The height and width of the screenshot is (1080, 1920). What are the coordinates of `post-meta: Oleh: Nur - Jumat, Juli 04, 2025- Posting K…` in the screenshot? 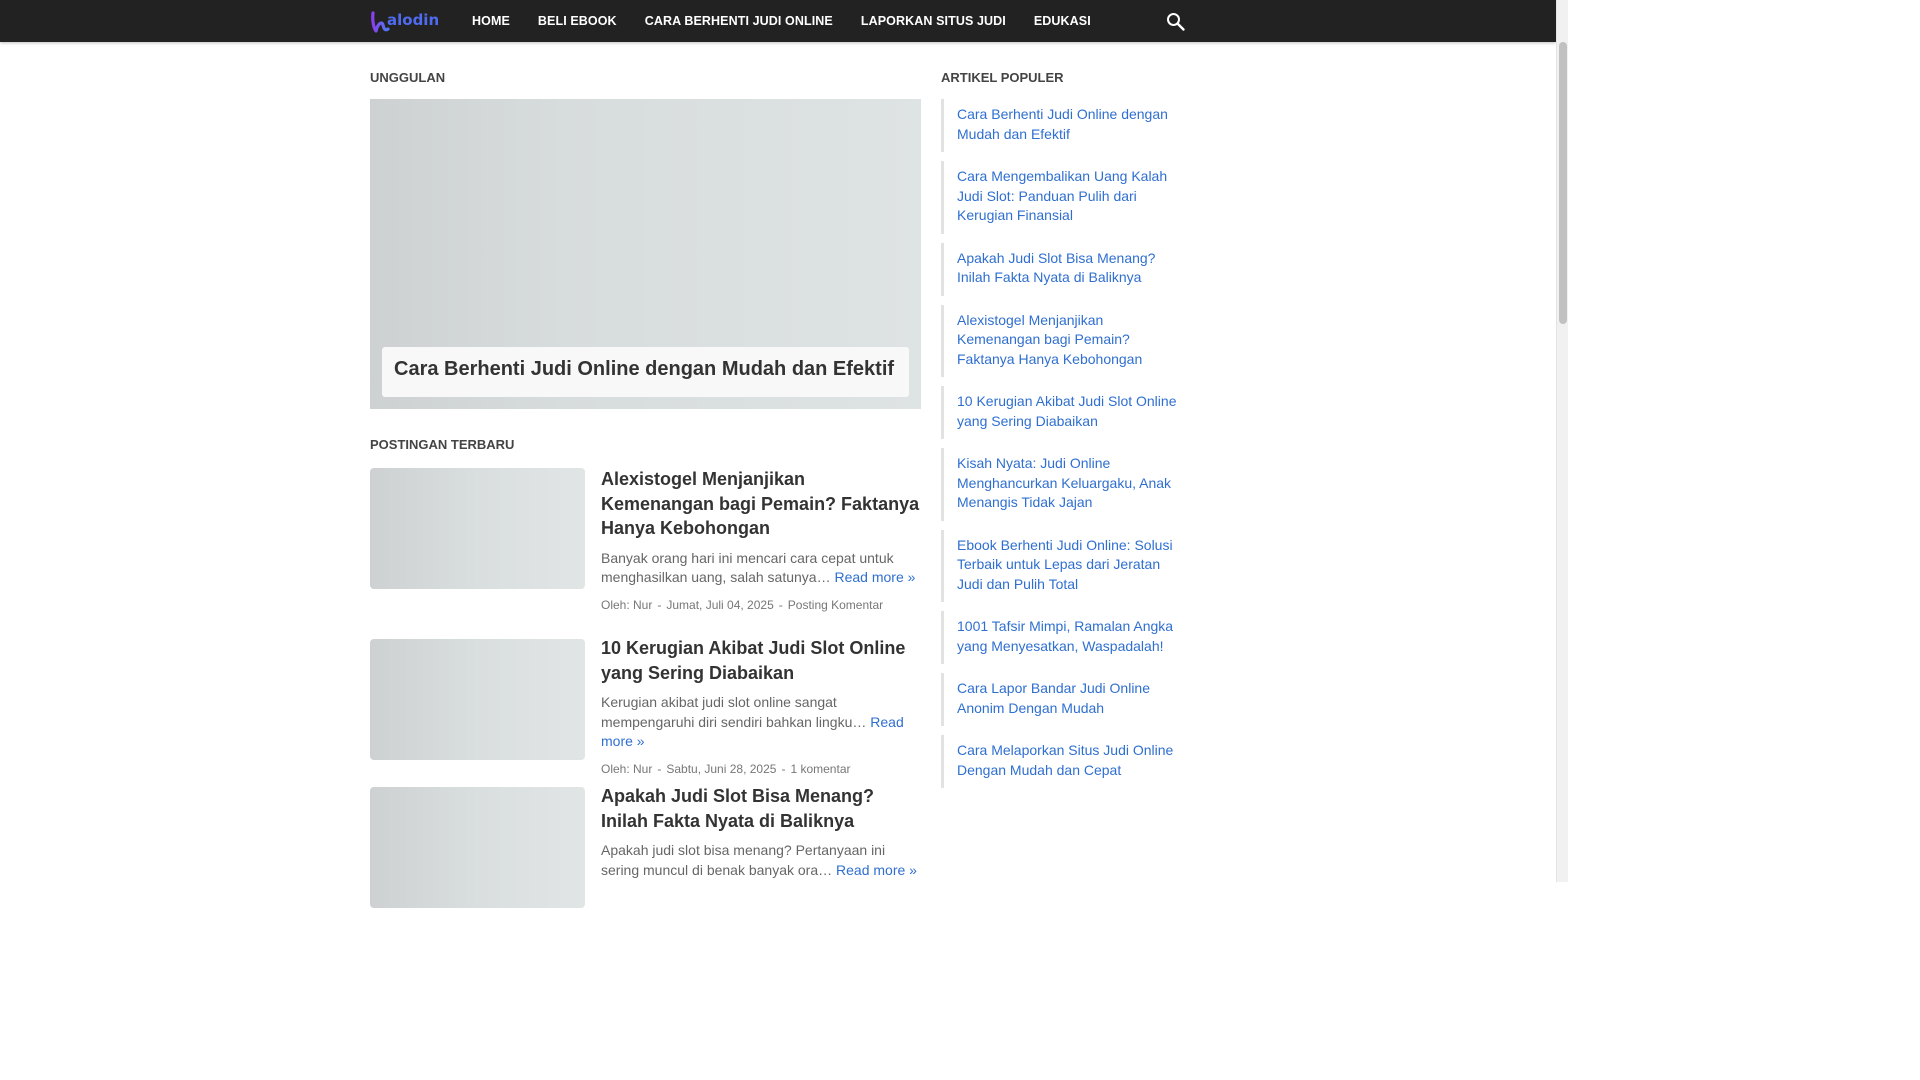 It's located at (762, 605).